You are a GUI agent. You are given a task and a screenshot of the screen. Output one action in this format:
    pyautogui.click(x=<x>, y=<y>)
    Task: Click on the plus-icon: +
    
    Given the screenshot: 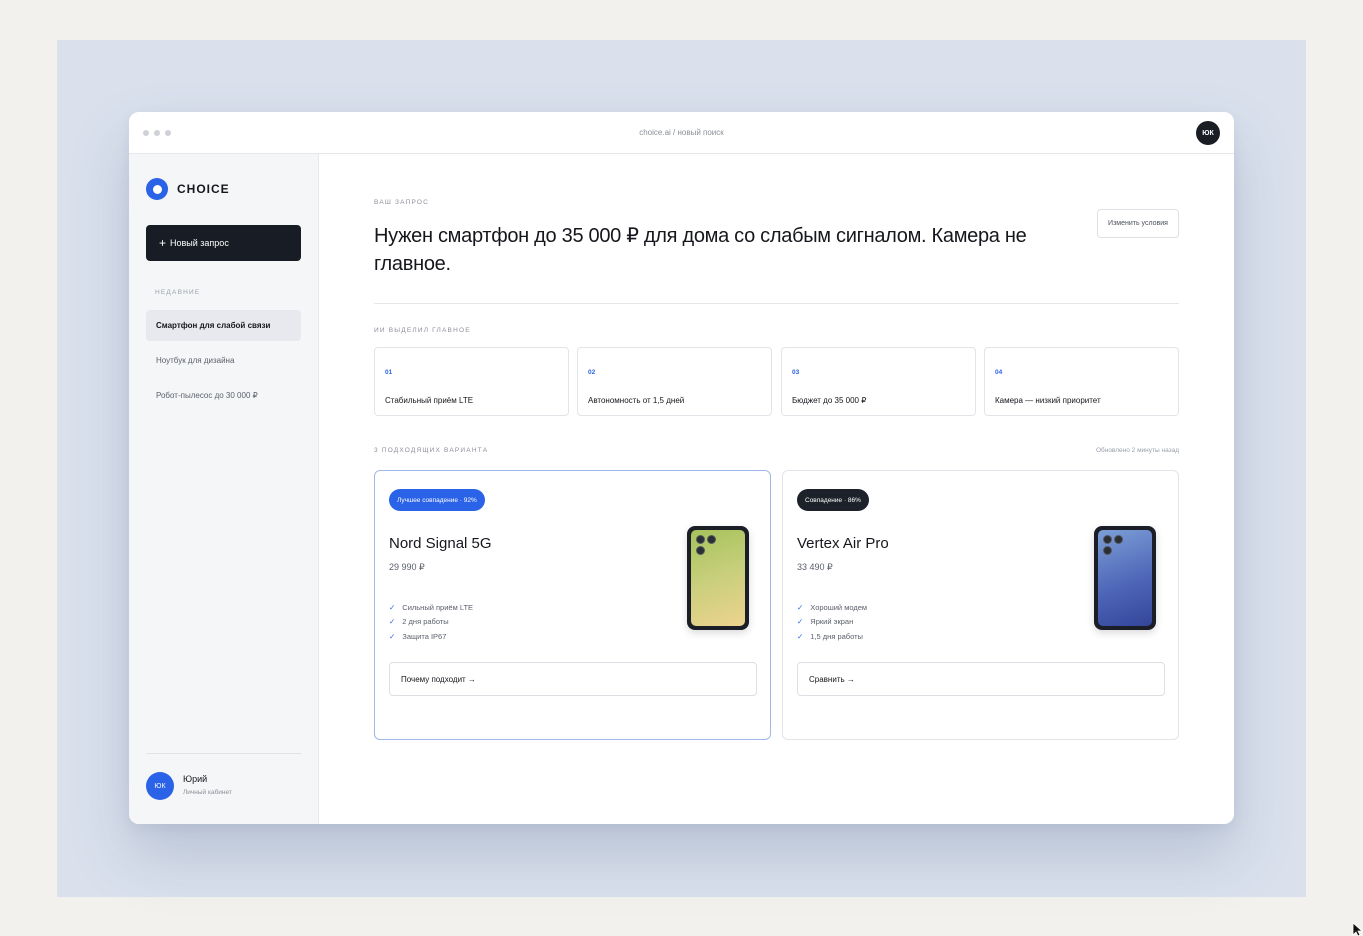 What is the action you would take?
    pyautogui.click(x=163, y=243)
    